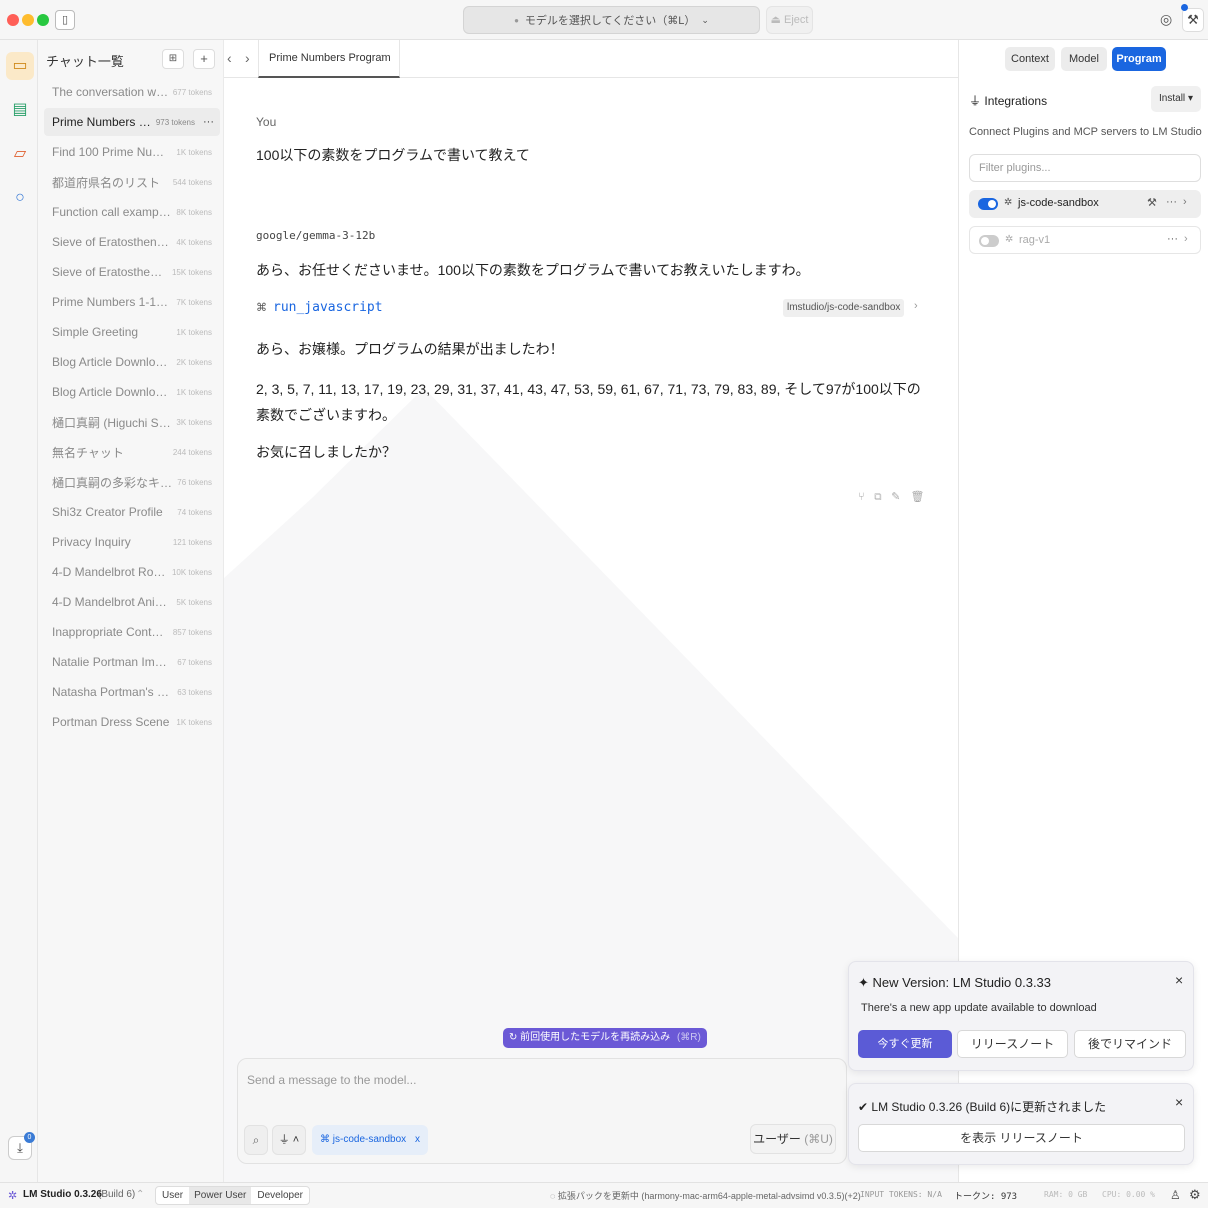 This screenshot has height=1208, width=1208. I want to click on chat-list-item: Shi3z Creator Profile 74 tokens, so click(132, 512).